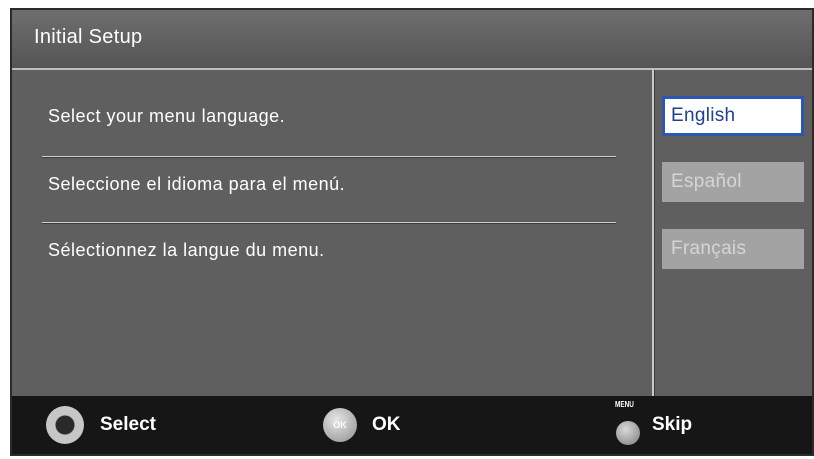  I want to click on vertical-divider, so click(653, 233).